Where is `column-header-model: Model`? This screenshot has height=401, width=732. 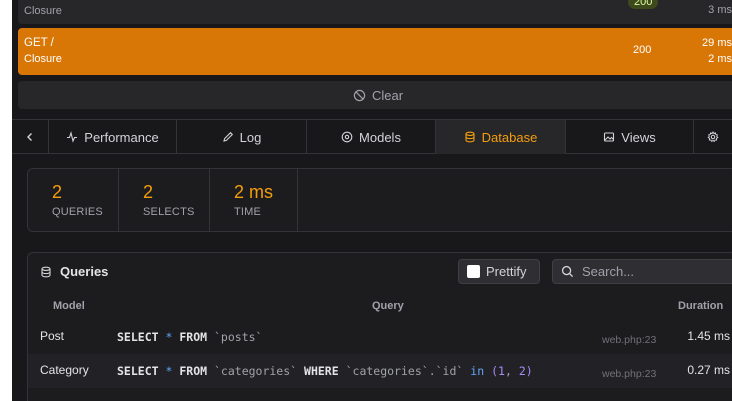 column-header-model: Model is located at coordinates (69, 306).